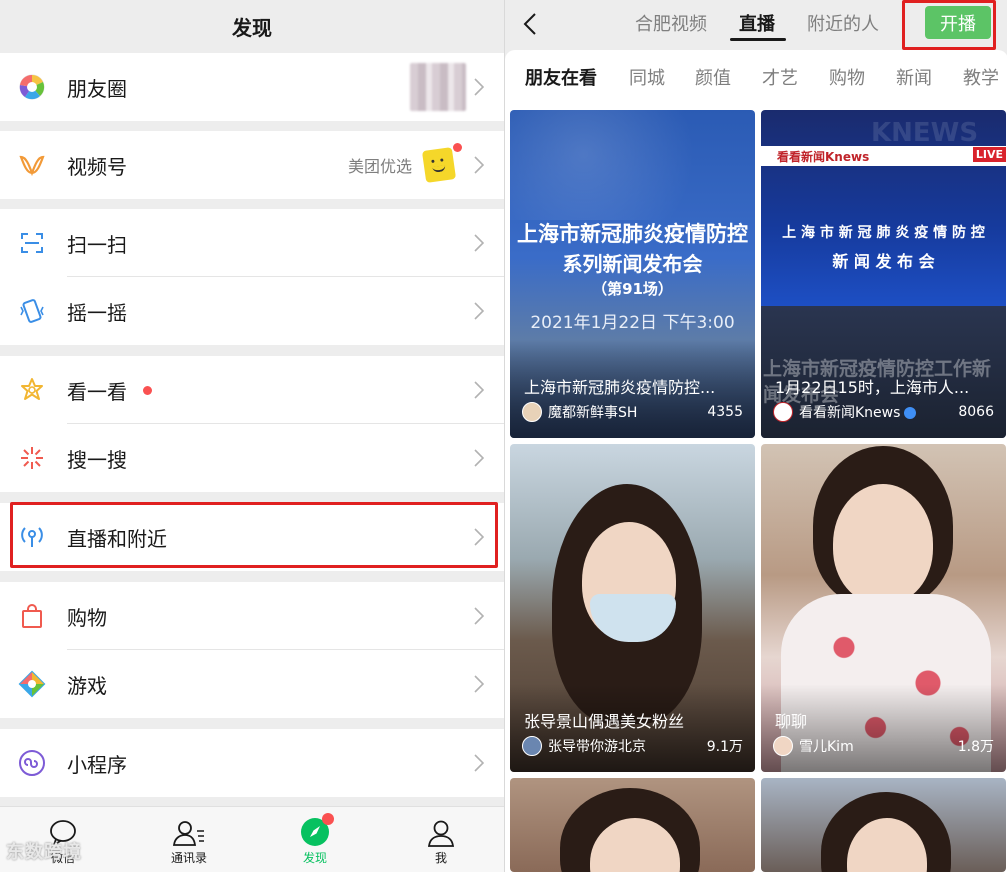 This screenshot has height=872, width=1007. I want to click on category-teaching: 教学, so click(981, 77).